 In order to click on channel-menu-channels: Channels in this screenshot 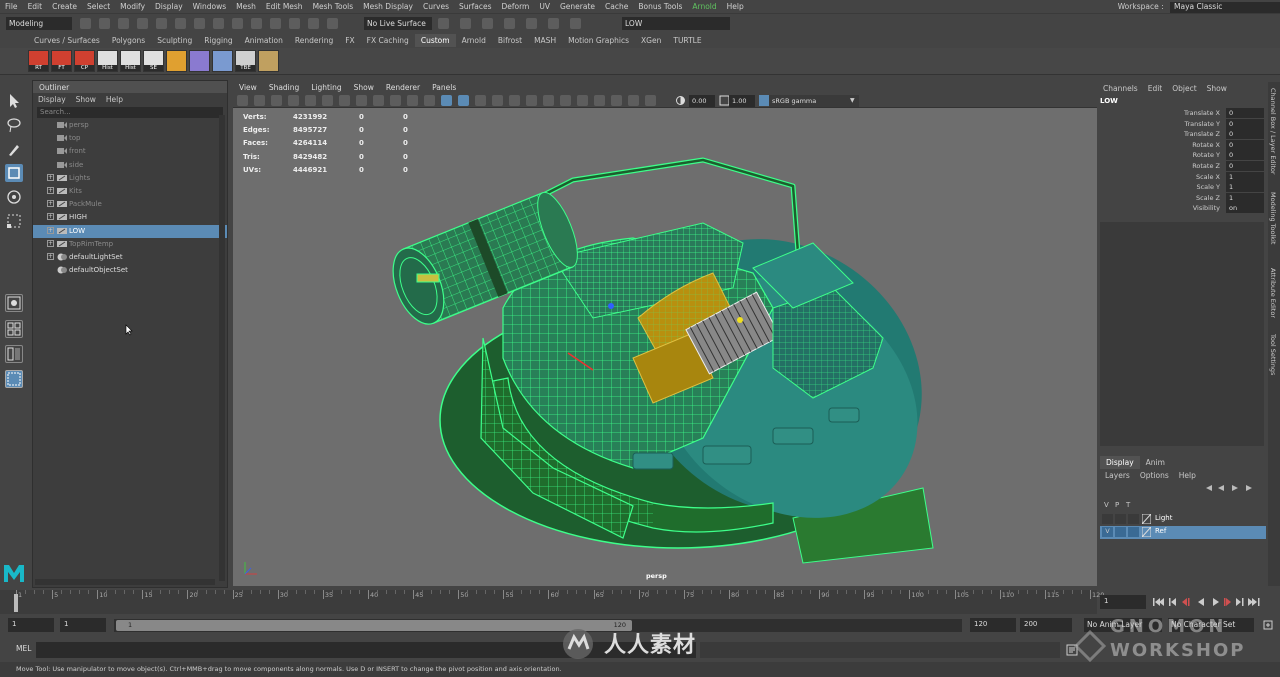, I will do `click(1120, 88)`.